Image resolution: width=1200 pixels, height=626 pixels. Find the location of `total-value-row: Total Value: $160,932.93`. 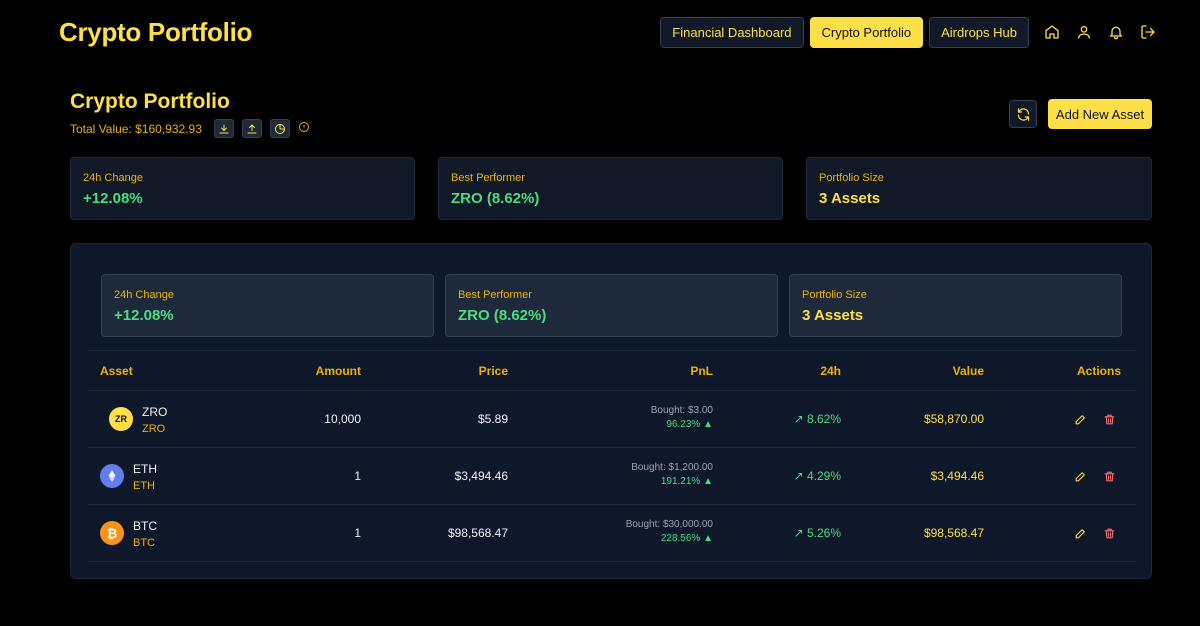

total-value-row: Total Value: $160,932.93 is located at coordinates (190, 128).